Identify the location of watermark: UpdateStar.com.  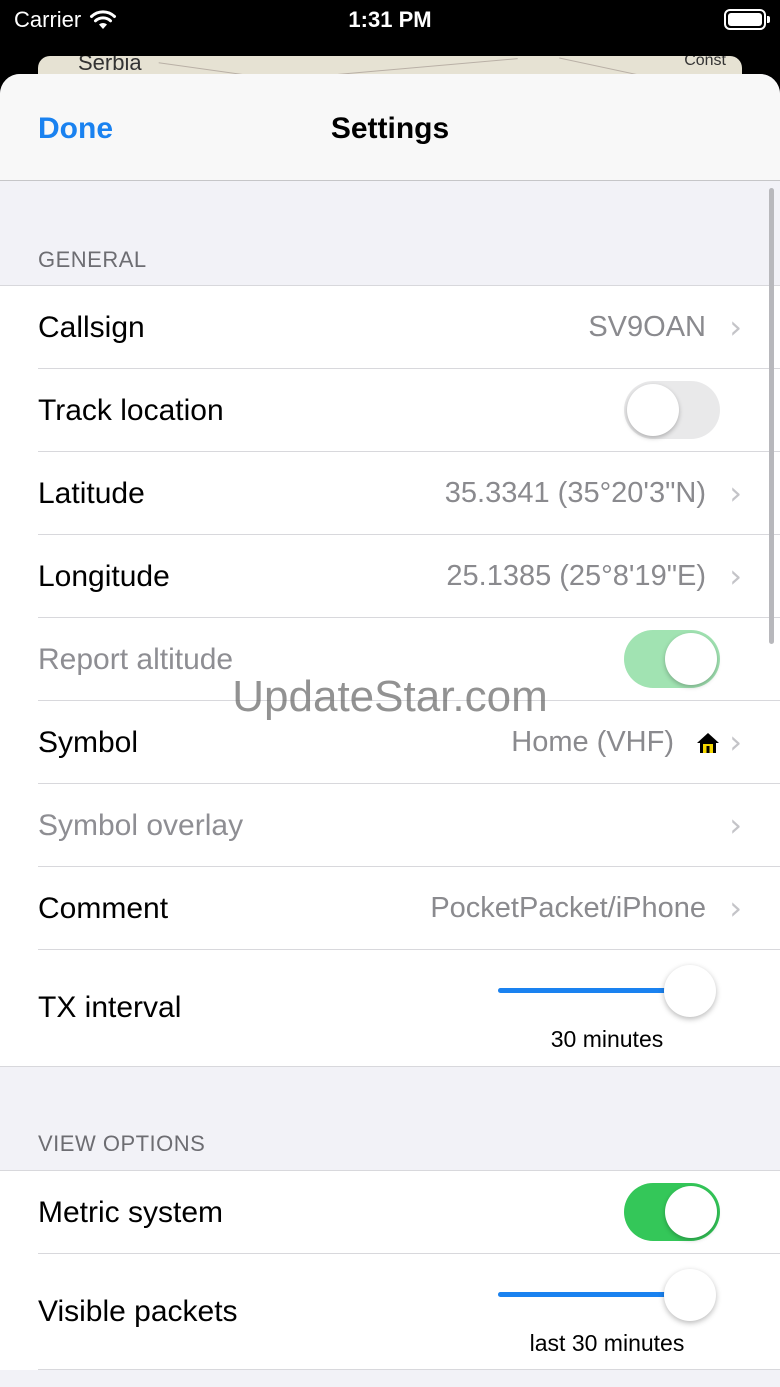
(390, 696).